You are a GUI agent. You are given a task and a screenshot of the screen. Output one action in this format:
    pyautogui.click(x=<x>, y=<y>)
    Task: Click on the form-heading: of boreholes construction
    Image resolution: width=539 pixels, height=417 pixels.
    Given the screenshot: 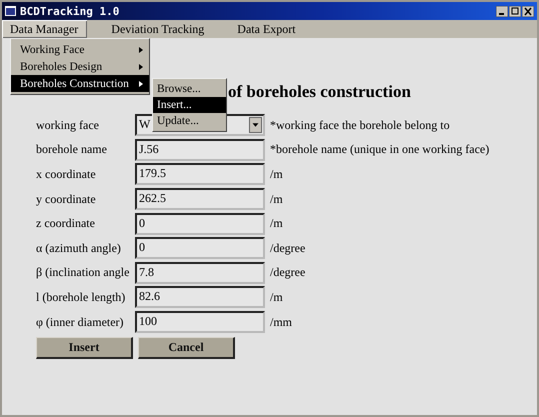 What is the action you would take?
    pyautogui.click(x=319, y=91)
    